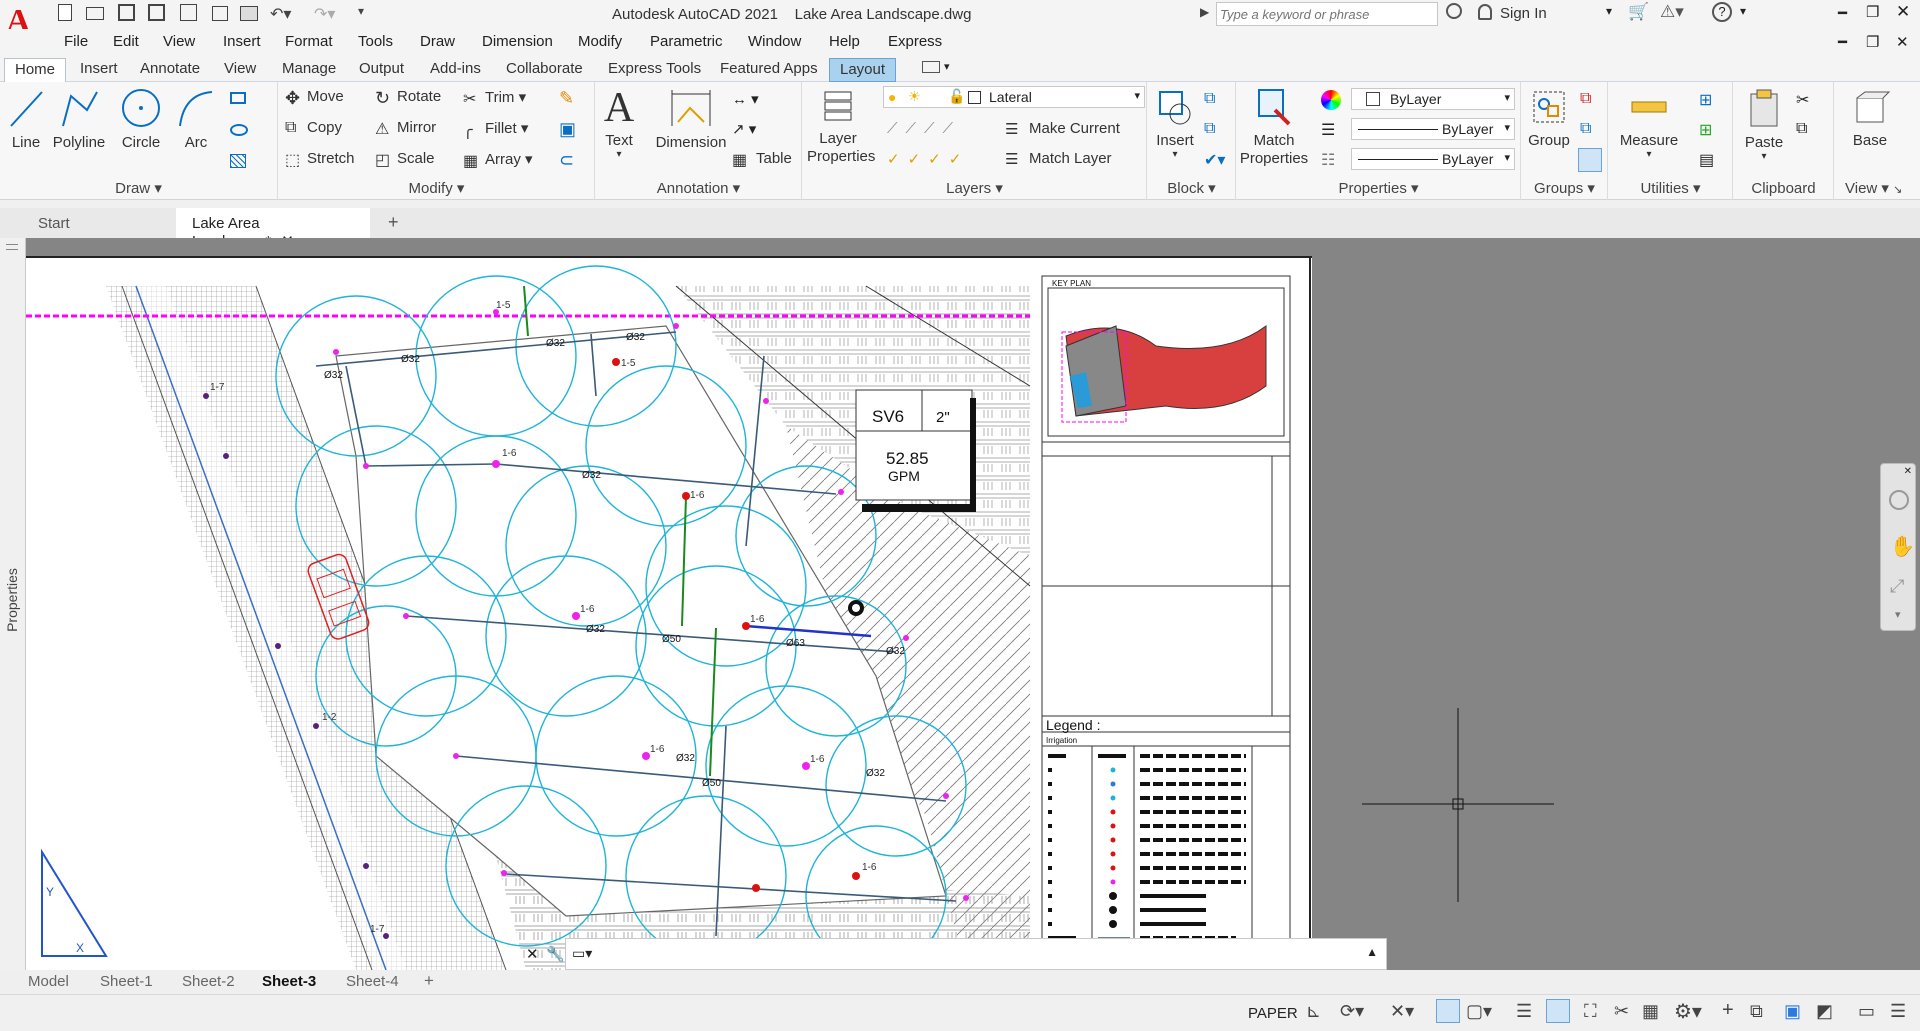 This screenshot has width=1920, height=1031. Describe the element at coordinates (381, 70) in the screenshot. I see `tab-output: Output` at that location.